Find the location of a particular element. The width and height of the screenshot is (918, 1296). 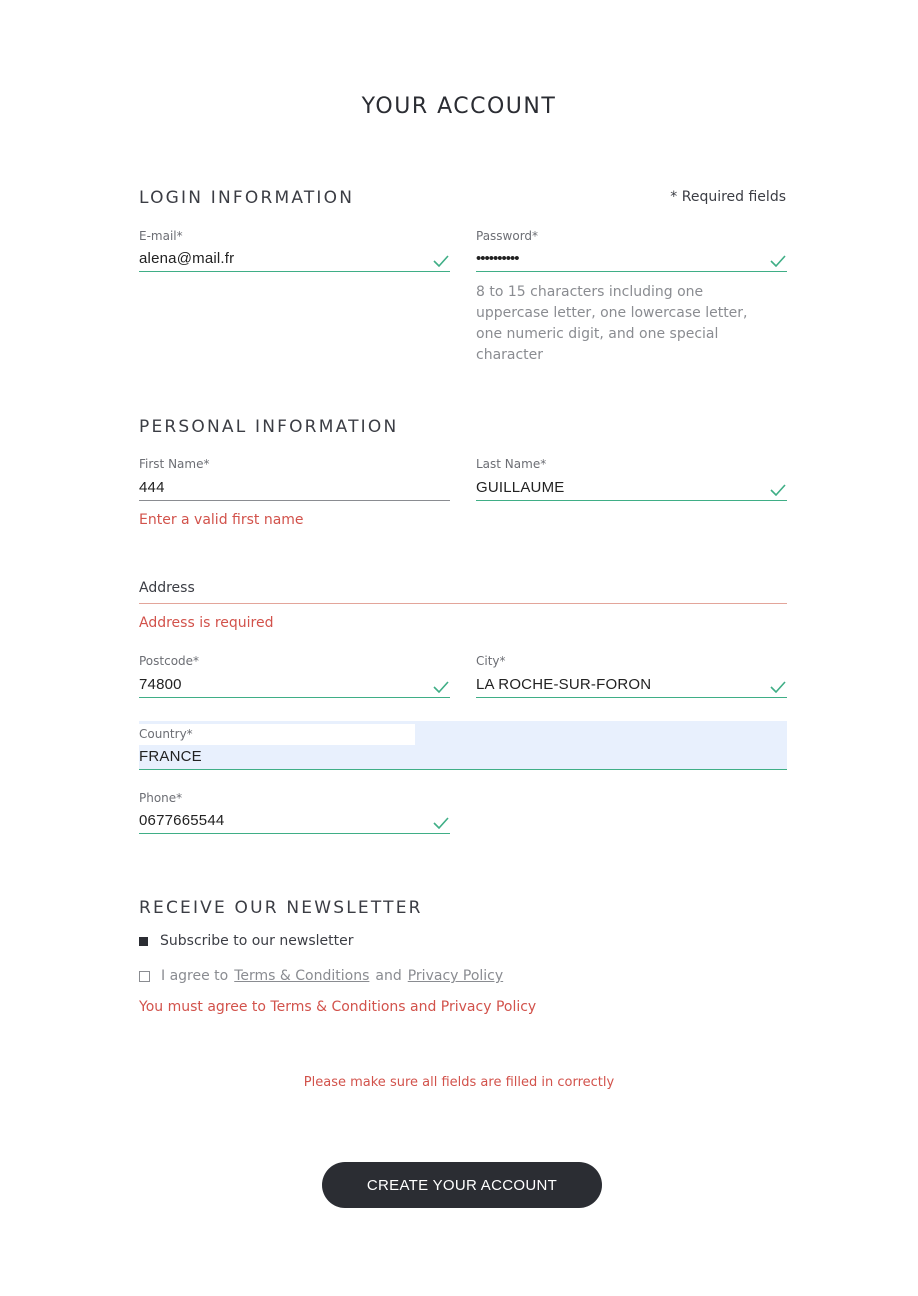

phone-input: 0677665544 is located at coordinates (181, 820).